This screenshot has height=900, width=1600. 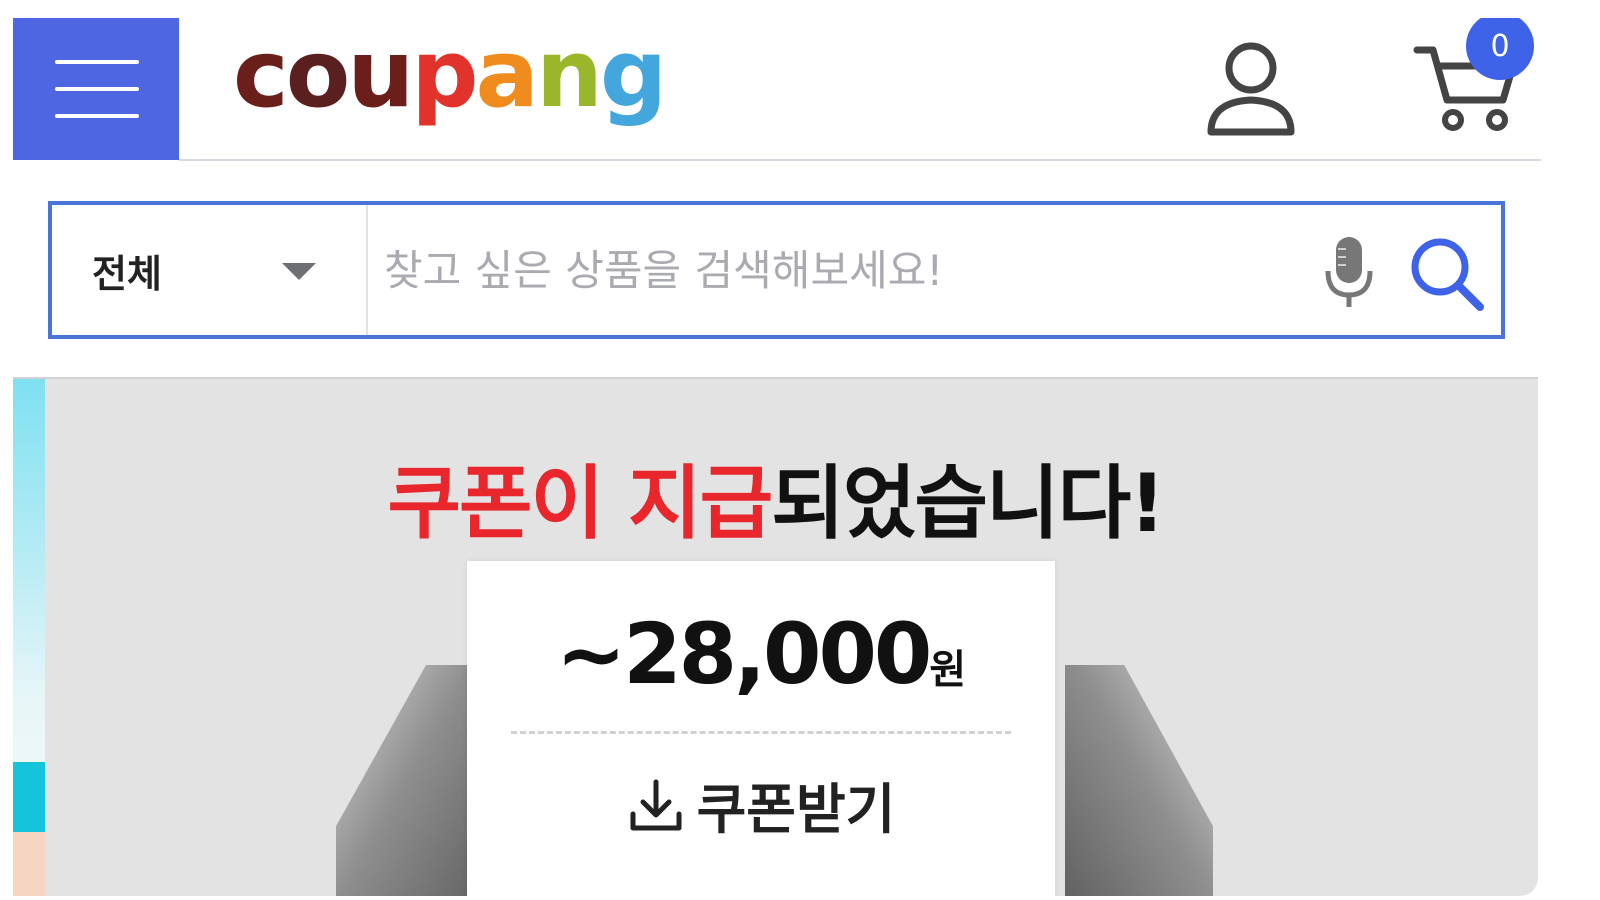 I want to click on hamburger-icon, so click(x=97, y=62).